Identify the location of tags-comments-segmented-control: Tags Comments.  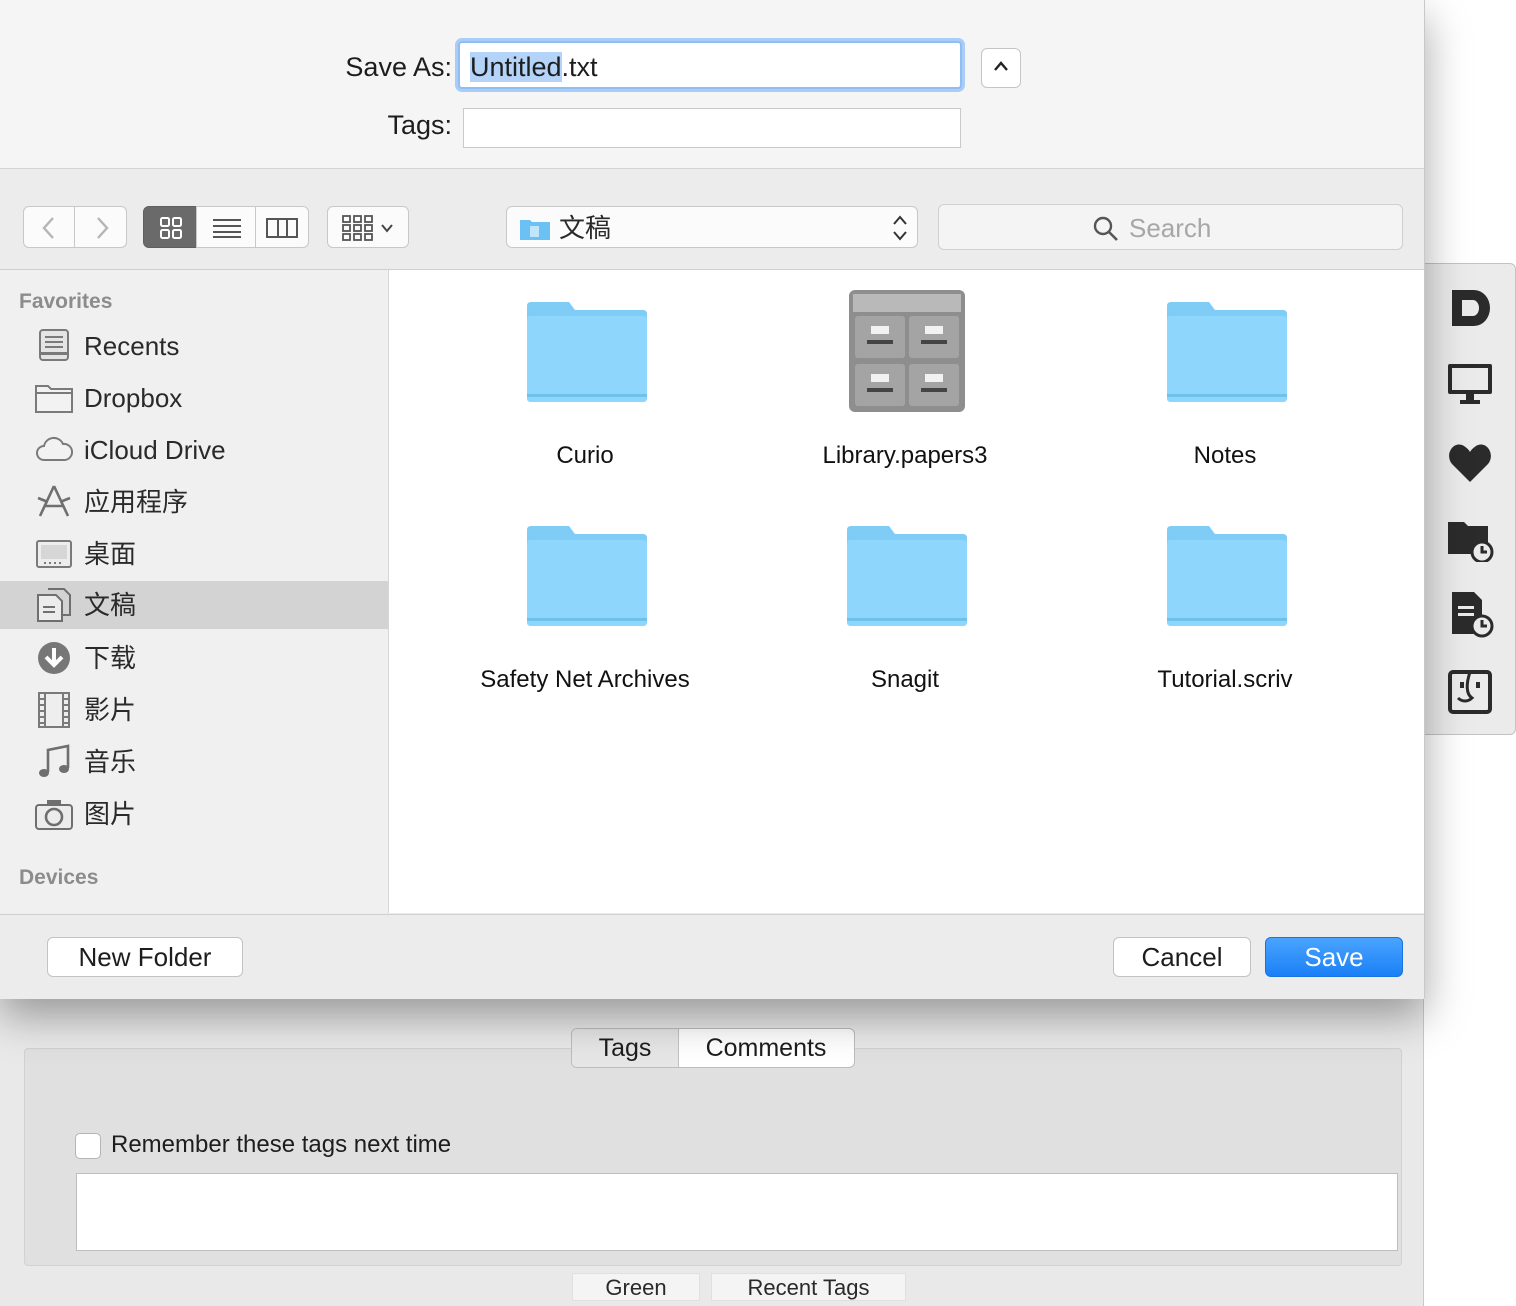
(713, 1048).